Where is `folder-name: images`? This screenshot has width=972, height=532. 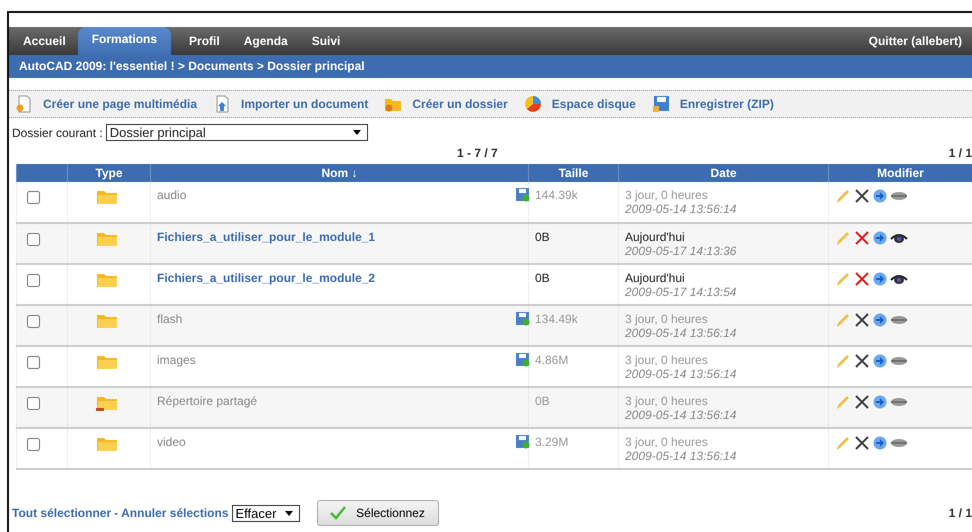
folder-name: images is located at coordinates (176, 360).